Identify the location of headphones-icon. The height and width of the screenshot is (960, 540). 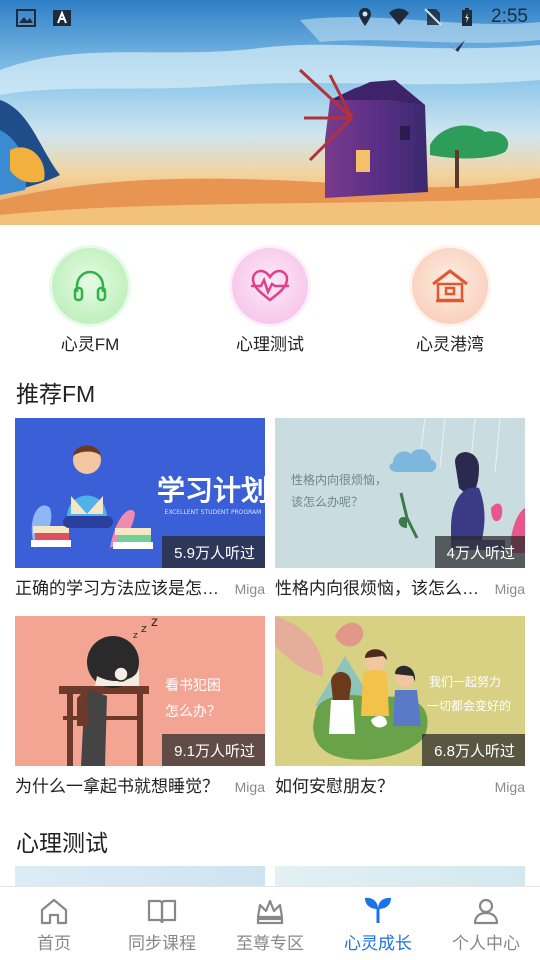
(90, 286).